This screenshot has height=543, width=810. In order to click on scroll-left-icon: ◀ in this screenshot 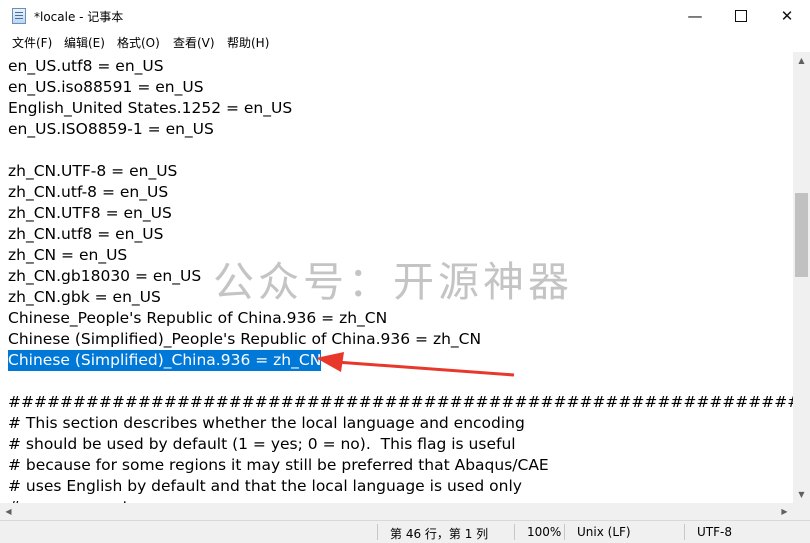, I will do `click(8, 511)`.